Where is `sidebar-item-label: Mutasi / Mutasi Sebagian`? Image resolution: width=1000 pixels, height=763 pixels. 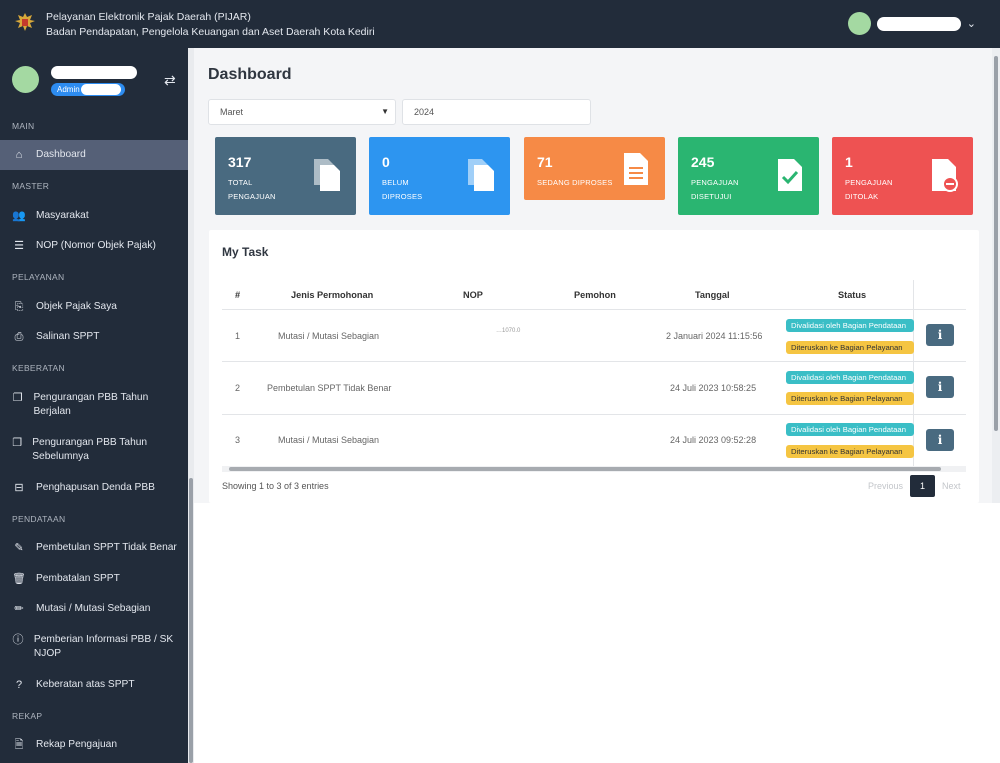 sidebar-item-label: Mutasi / Mutasi Sebagian is located at coordinates (93, 608).